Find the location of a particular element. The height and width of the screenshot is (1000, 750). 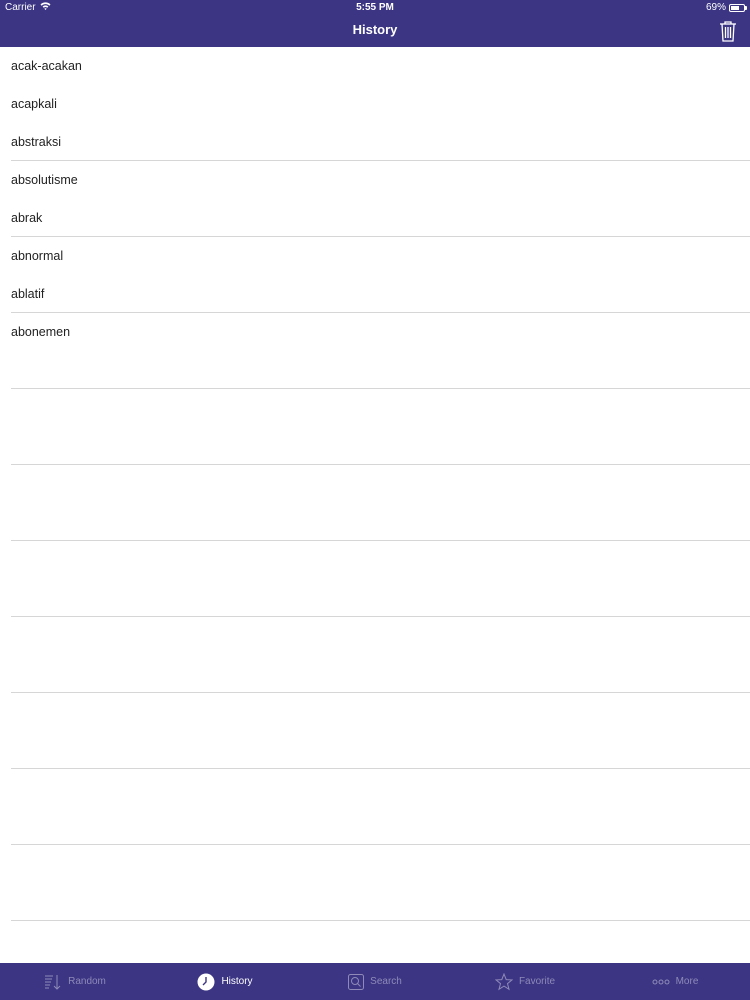

battery-percent: 69% is located at coordinates (715, 7).